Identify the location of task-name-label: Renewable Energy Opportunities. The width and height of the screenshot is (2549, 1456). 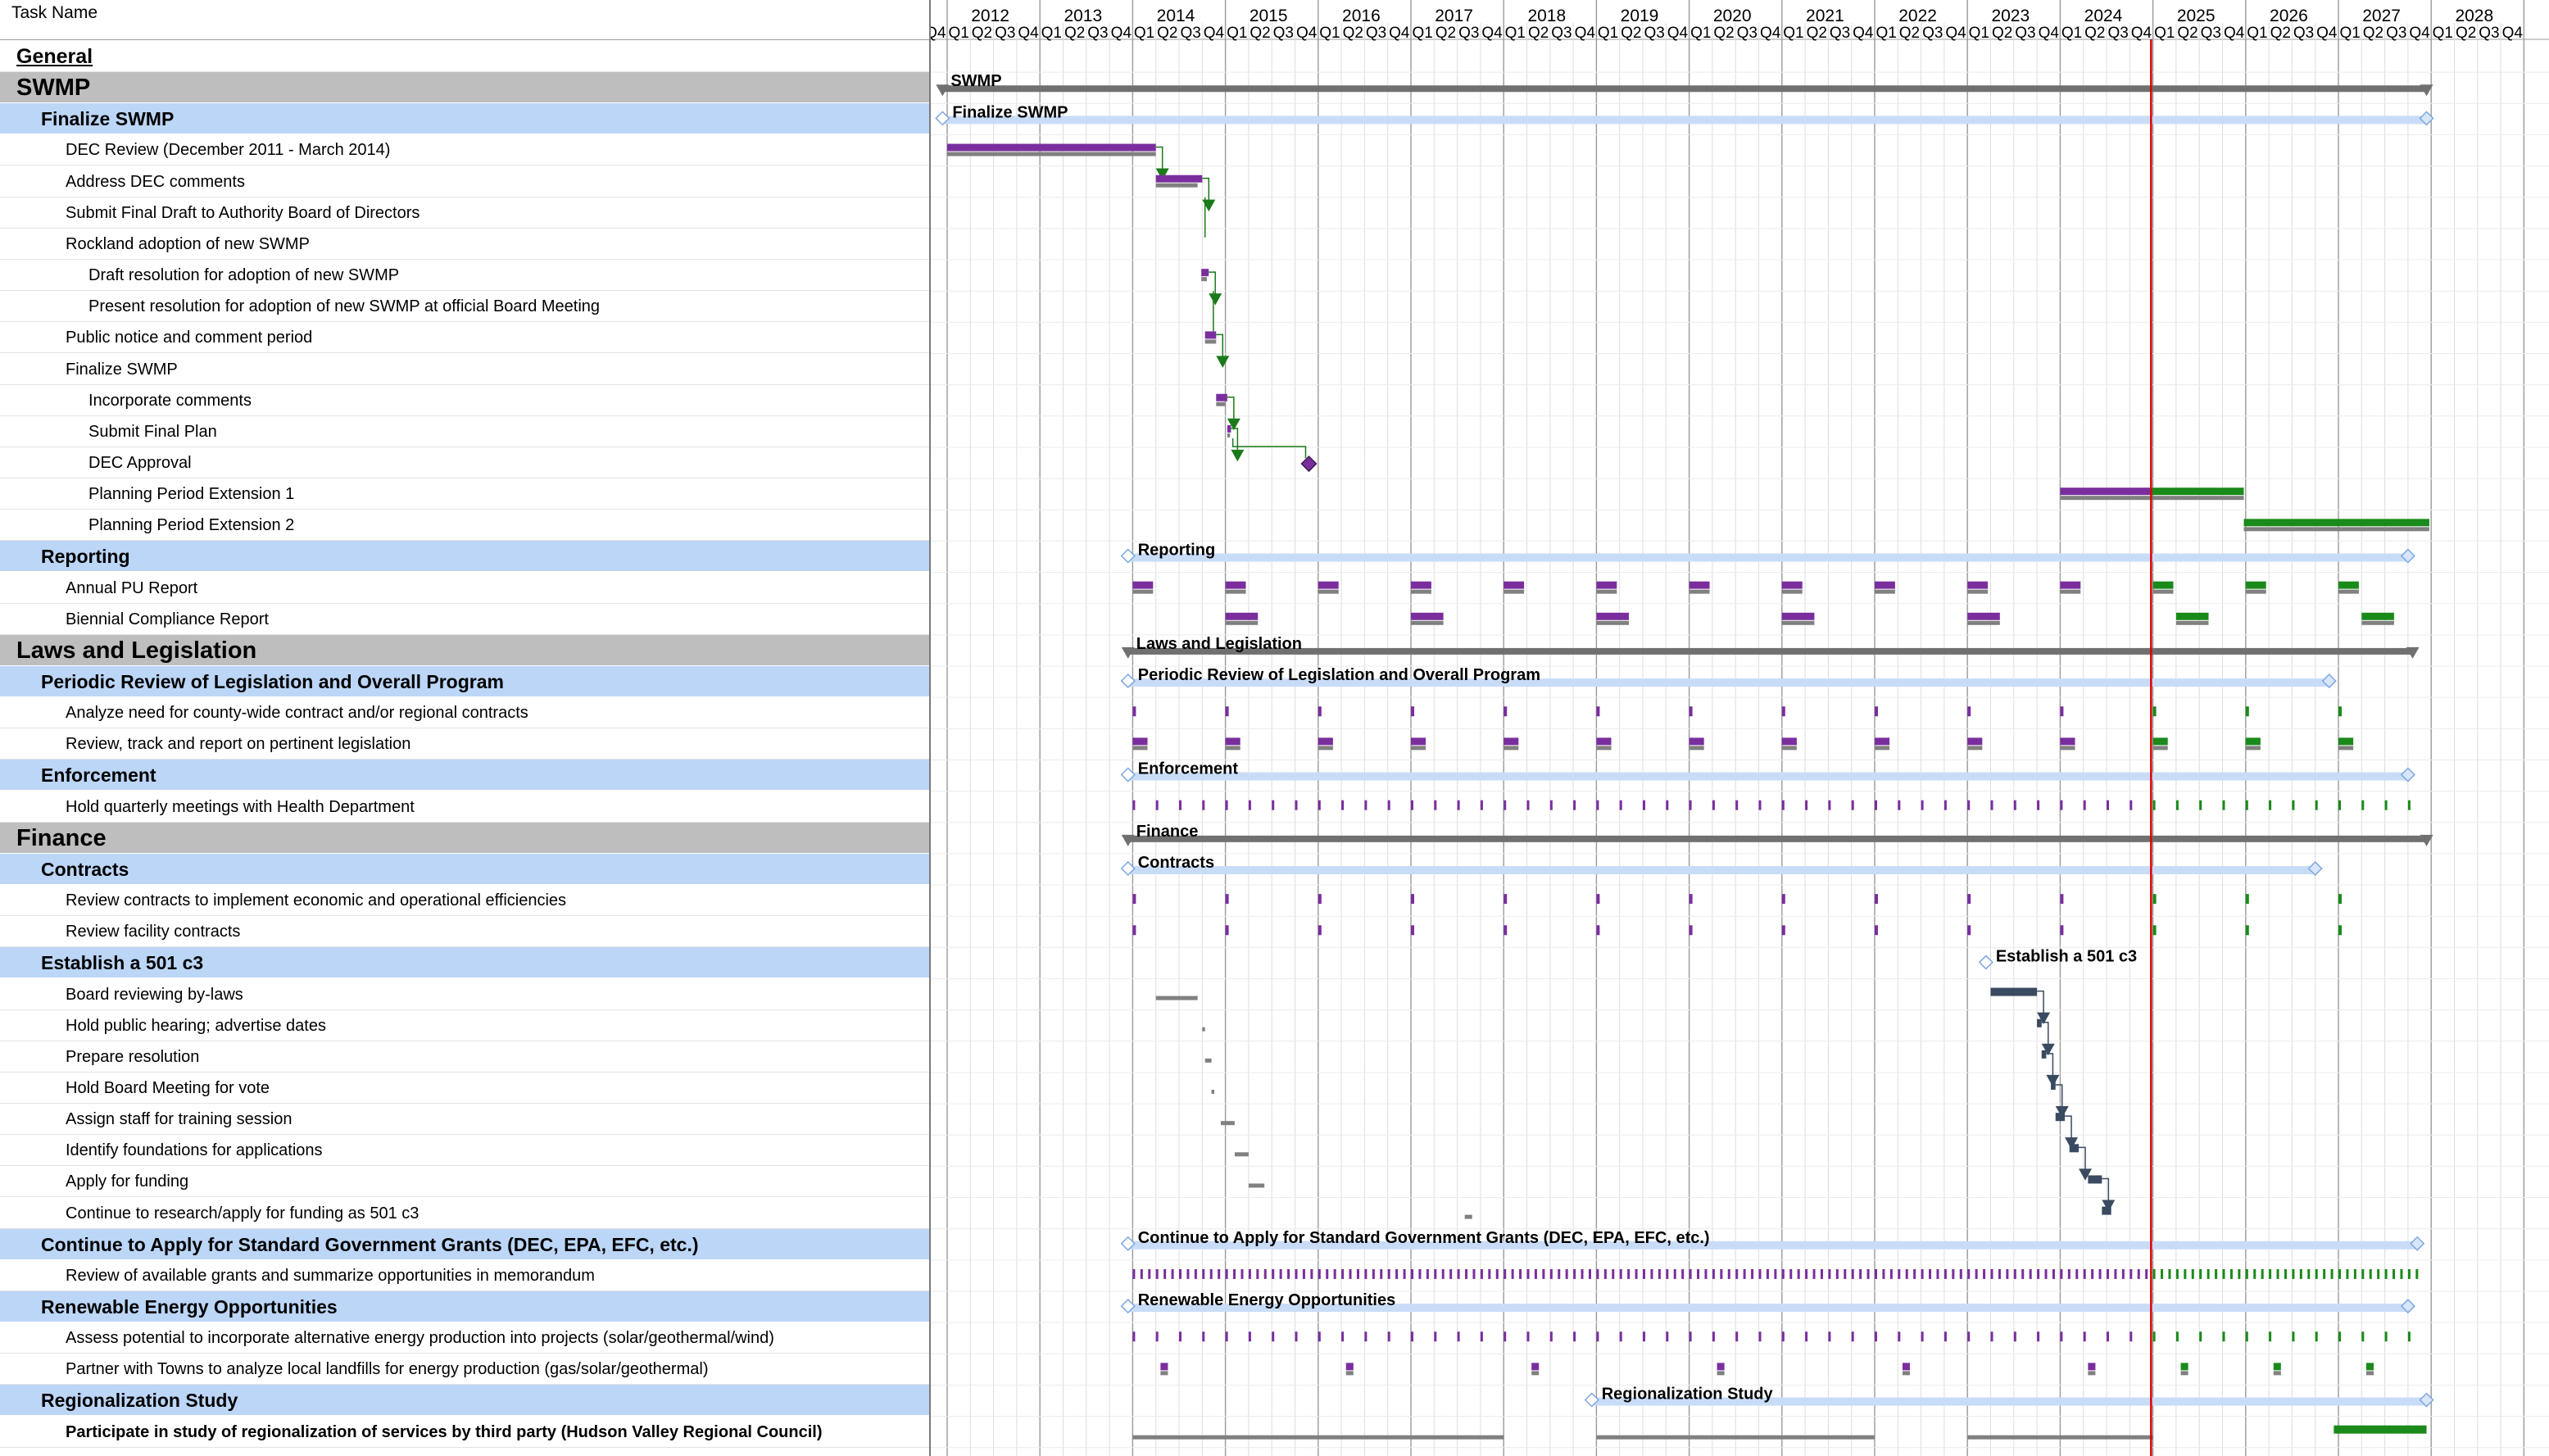
(190, 1307).